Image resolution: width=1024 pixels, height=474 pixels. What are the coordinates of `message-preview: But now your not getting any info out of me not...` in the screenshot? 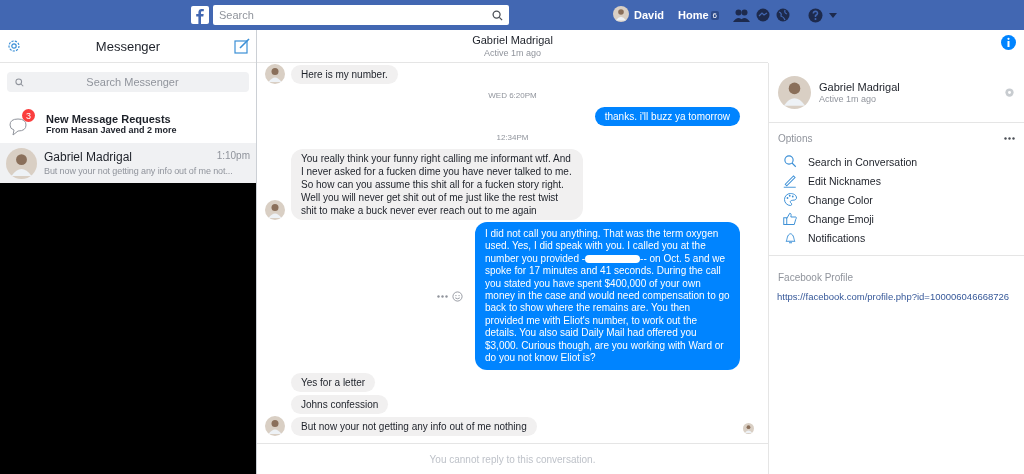 It's located at (139, 171).